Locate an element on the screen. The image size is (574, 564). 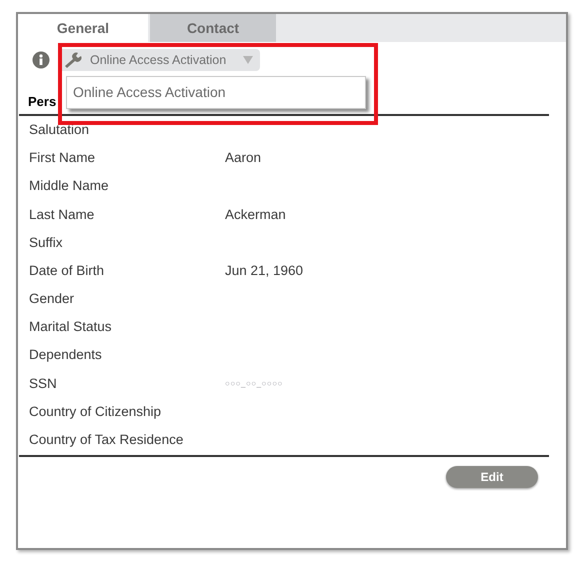
field-value: ○○○_○○_○○○○ is located at coordinates (254, 384).